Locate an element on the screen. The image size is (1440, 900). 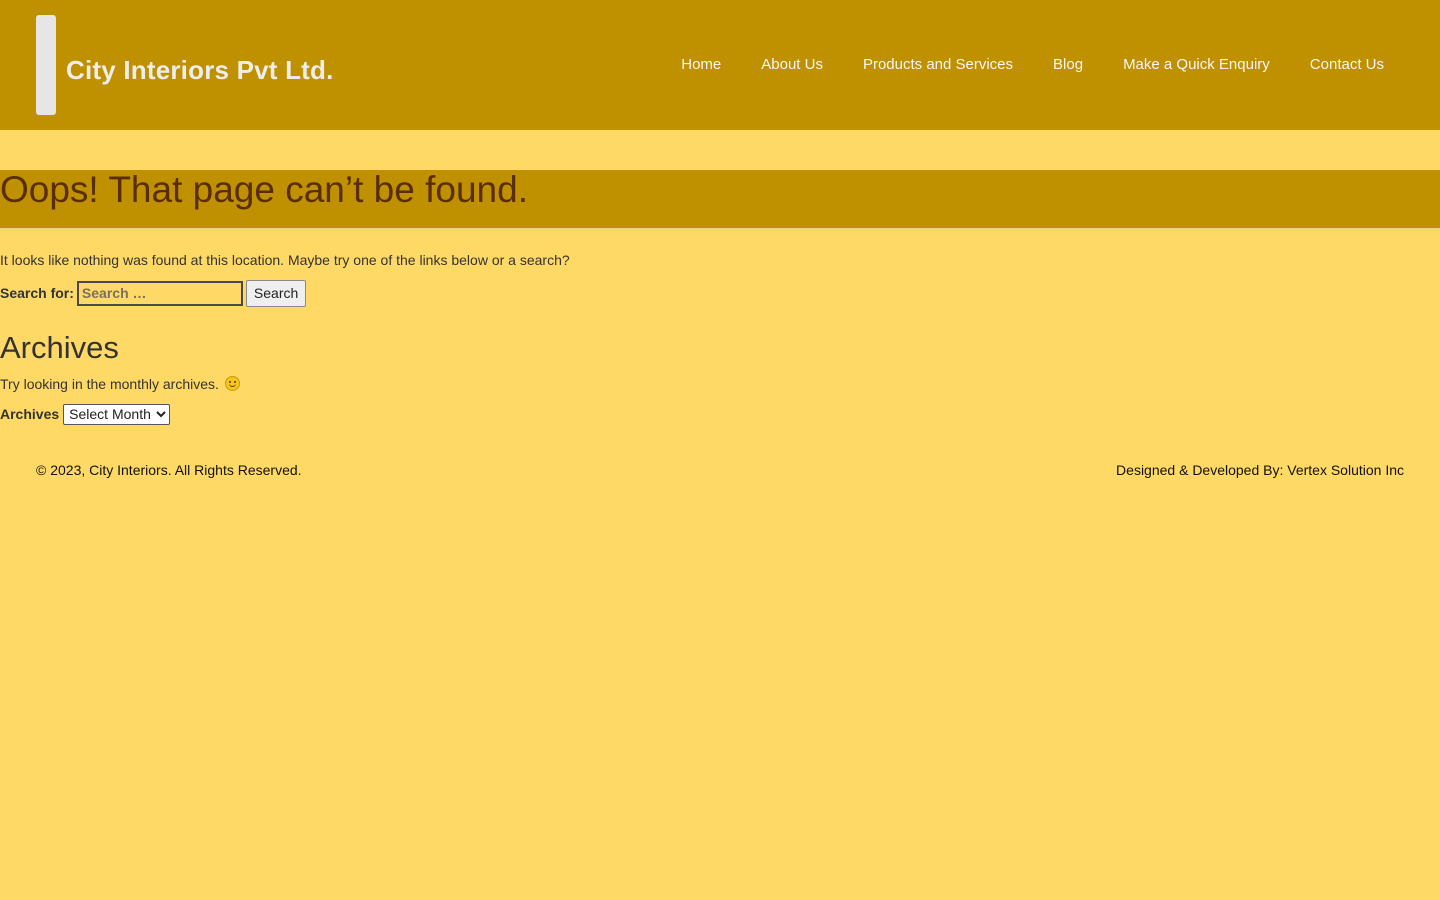
site-title-link: City Interiors Pvt Ltd. is located at coordinates (200, 70).